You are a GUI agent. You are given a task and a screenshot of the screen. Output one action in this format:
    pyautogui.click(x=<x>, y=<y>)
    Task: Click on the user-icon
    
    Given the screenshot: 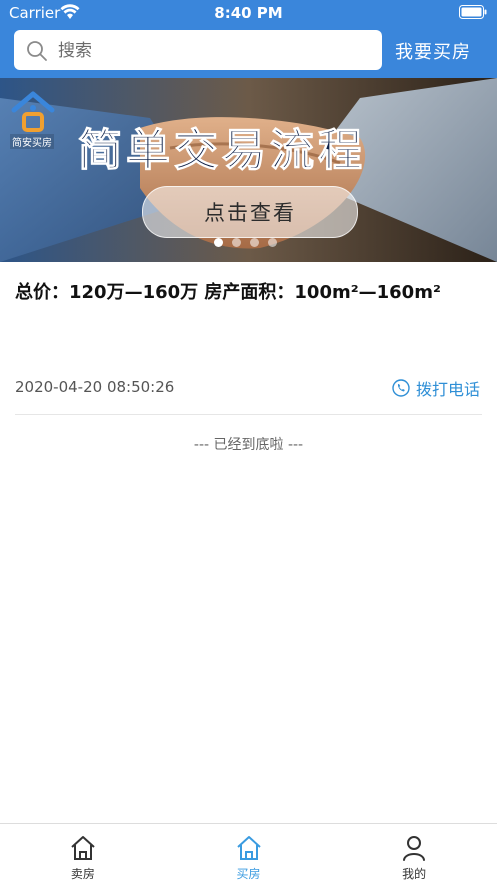 What is the action you would take?
    pyautogui.click(x=414, y=848)
    